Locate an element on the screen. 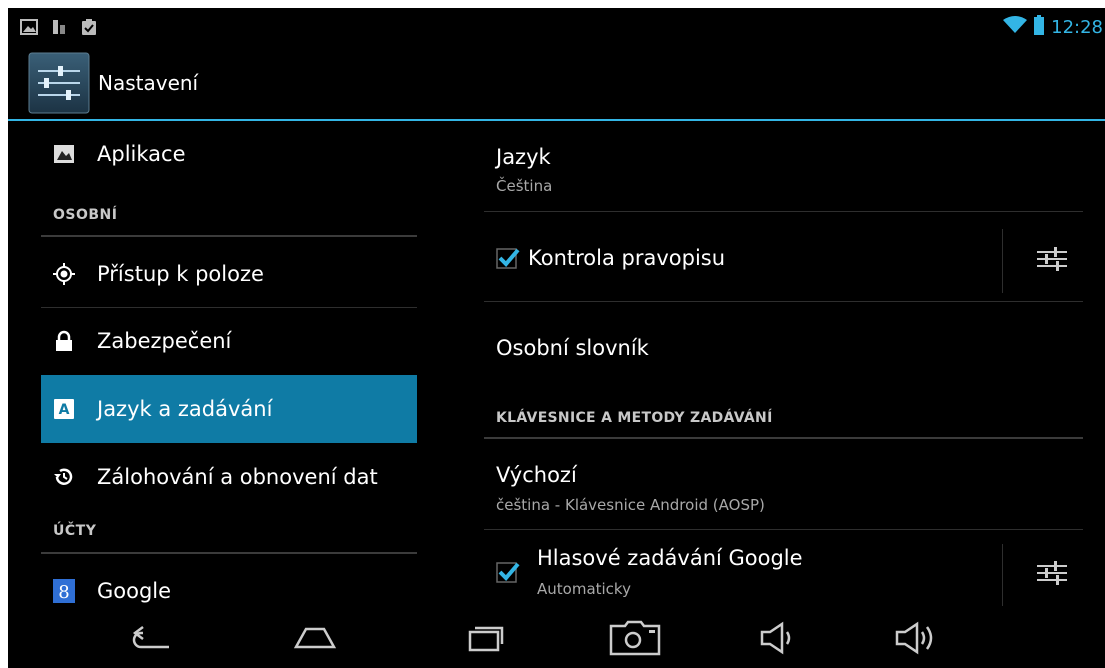 The width and height of the screenshot is (1105, 668). sidebar-item-security: Zabezpečení is located at coordinates (229, 341).